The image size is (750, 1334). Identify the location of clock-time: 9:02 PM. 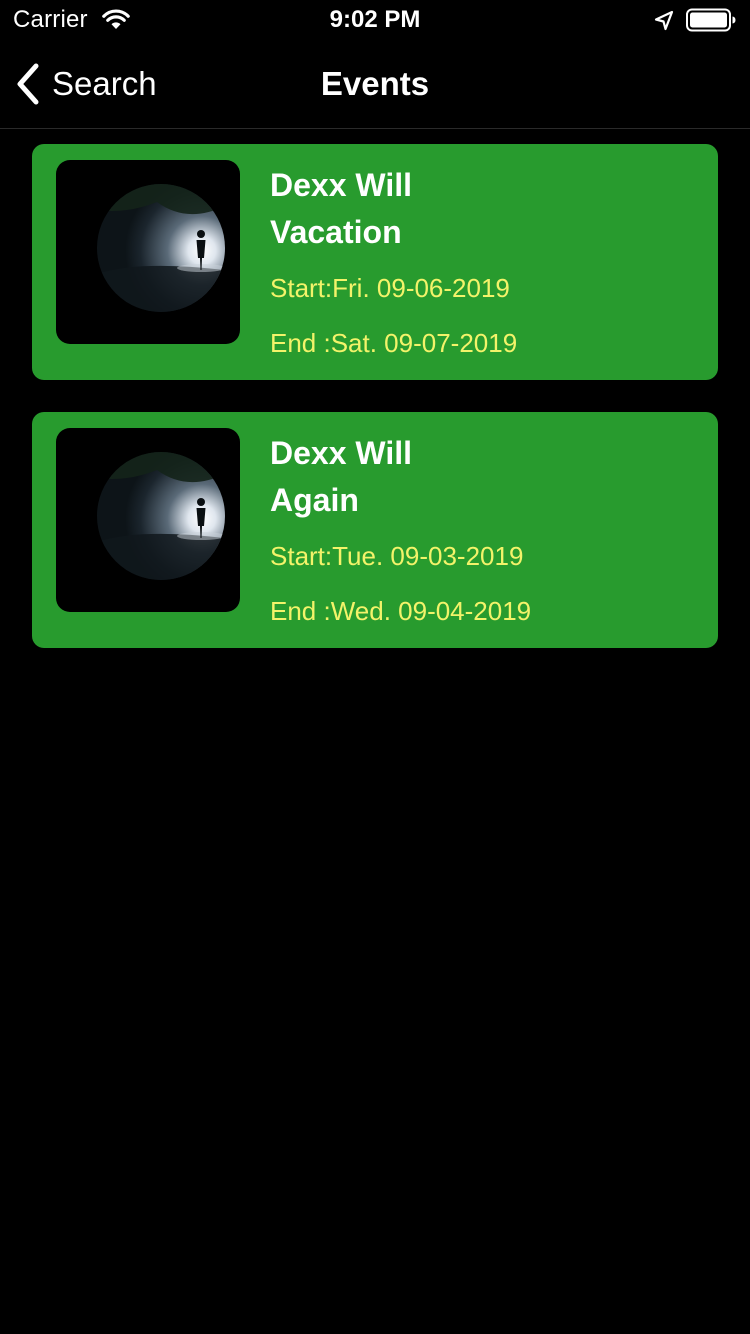
(375, 19).